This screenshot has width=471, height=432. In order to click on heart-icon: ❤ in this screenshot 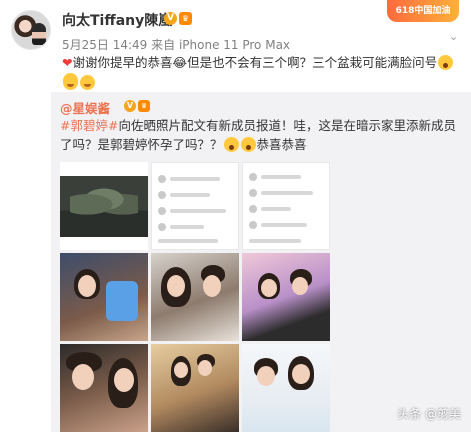, I will do `click(67, 62)`.